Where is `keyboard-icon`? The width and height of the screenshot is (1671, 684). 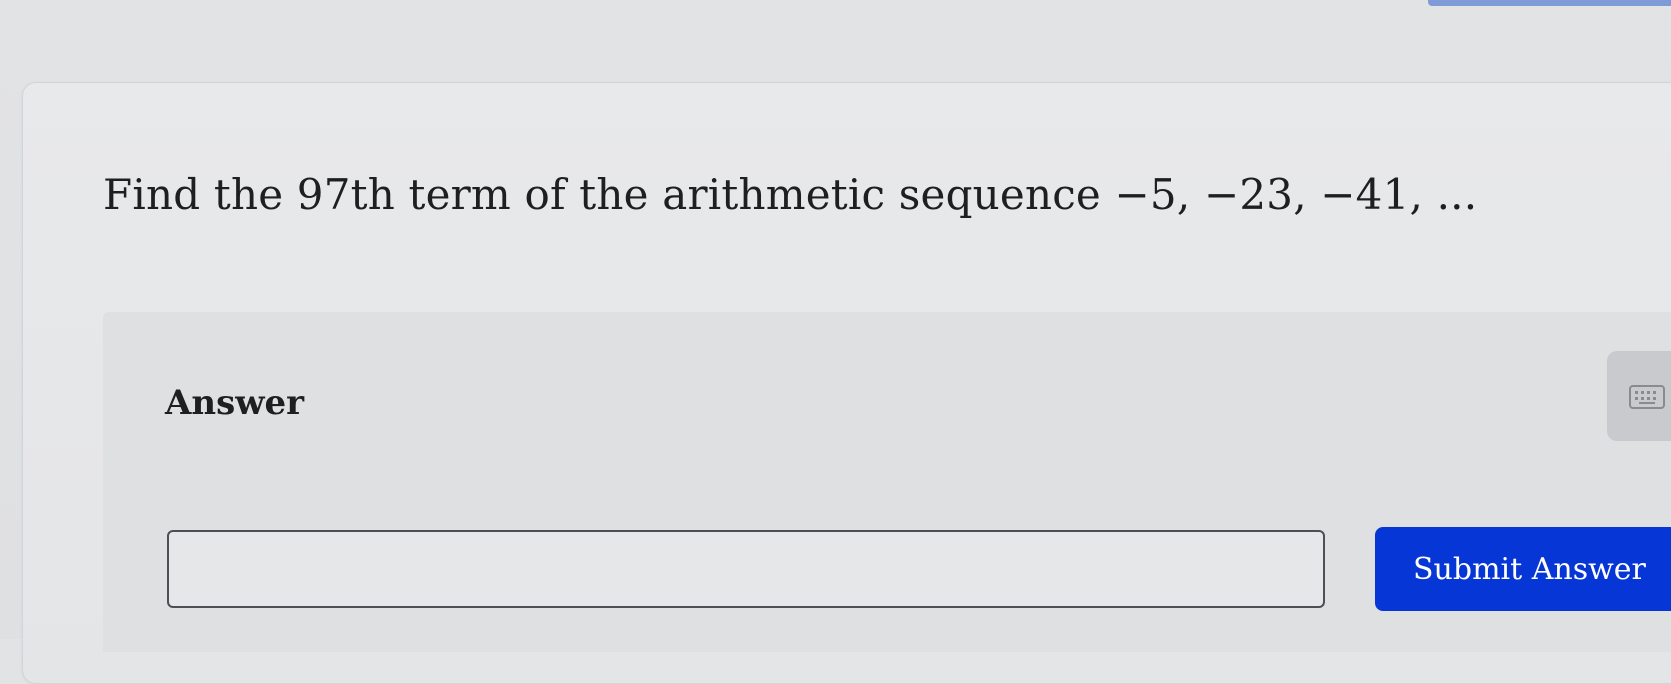
keyboard-icon is located at coordinates (1647, 397).